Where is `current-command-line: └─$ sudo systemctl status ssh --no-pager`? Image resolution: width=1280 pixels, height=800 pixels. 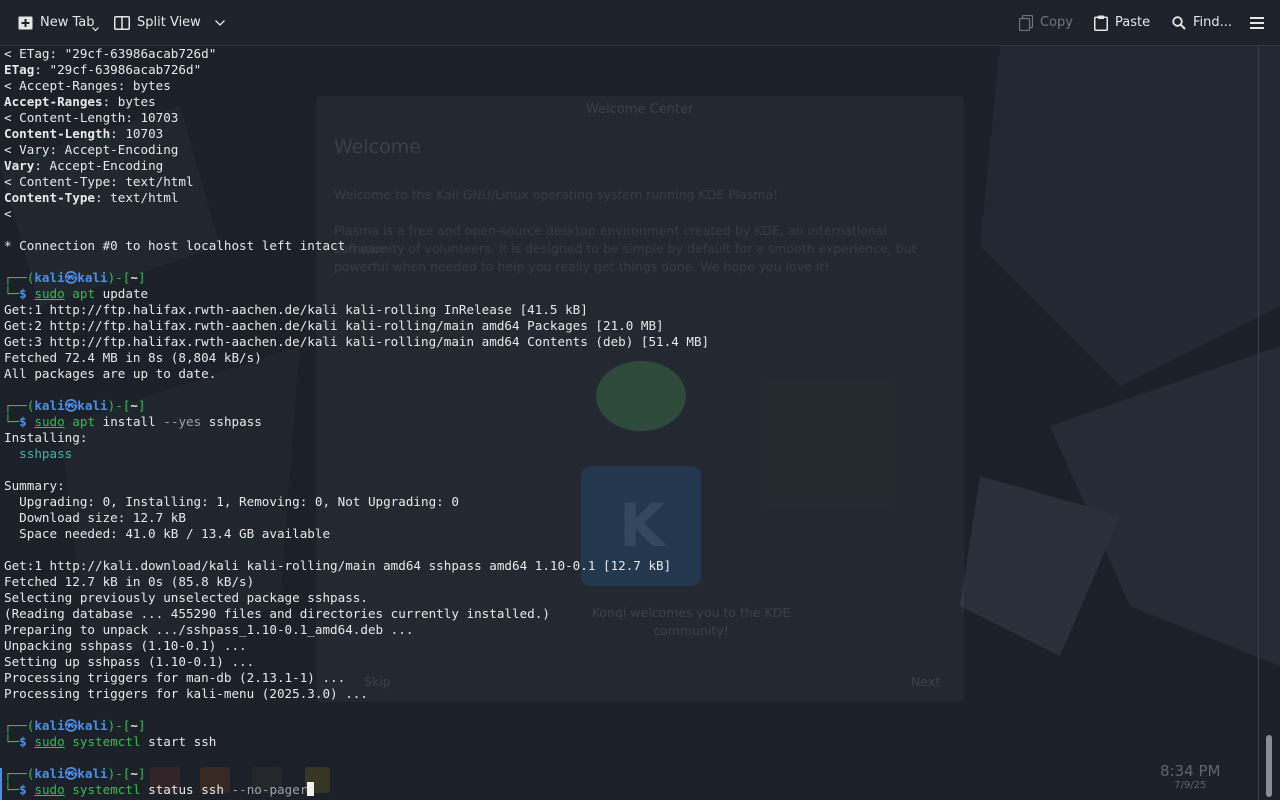 current-command-line: └─$ sudo systemctl status ssh --no-pager is located at coordinates (159, 790).